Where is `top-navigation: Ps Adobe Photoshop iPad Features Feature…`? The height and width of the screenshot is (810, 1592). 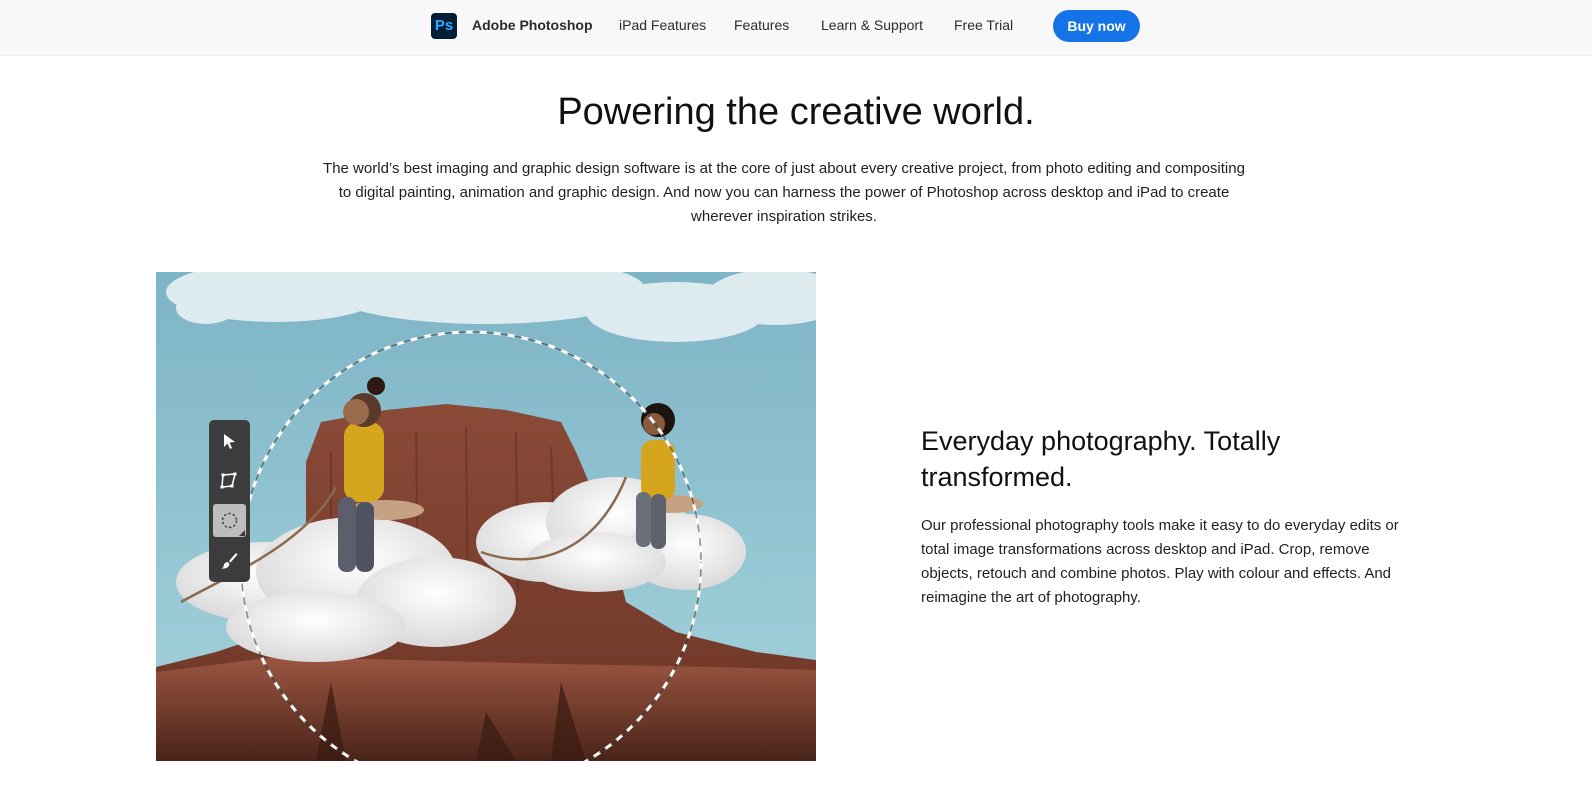
top-navigation: Ps Adobe Photoshop iPad Features Feature… is located at coordinates (796, 28).